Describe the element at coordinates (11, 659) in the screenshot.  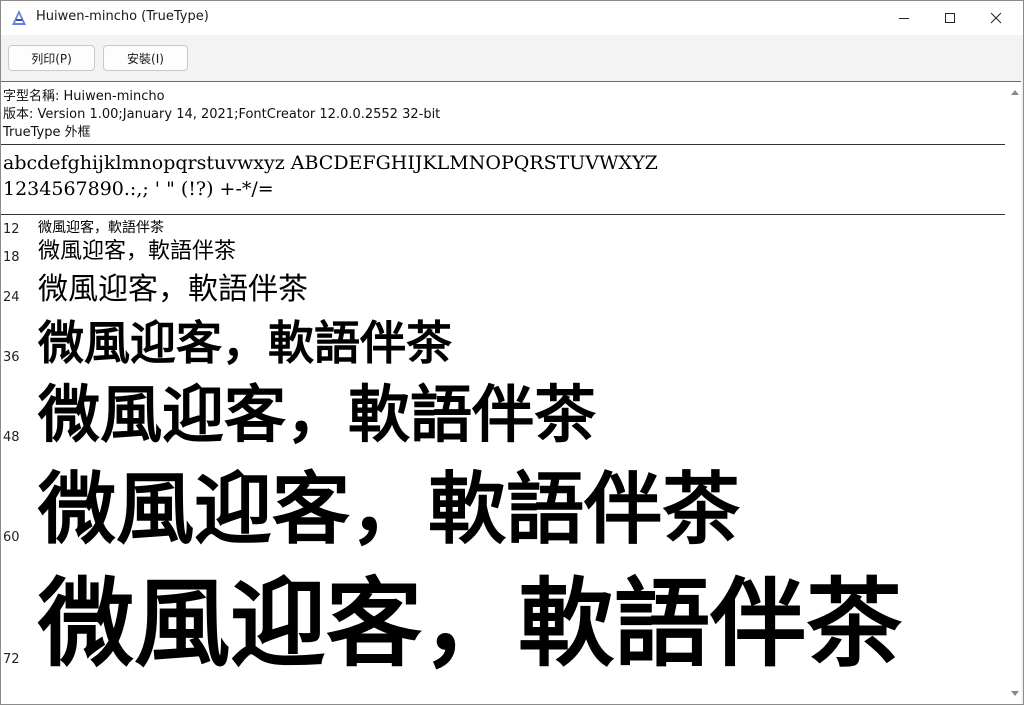
I see `size-label-72: 72` at that location.